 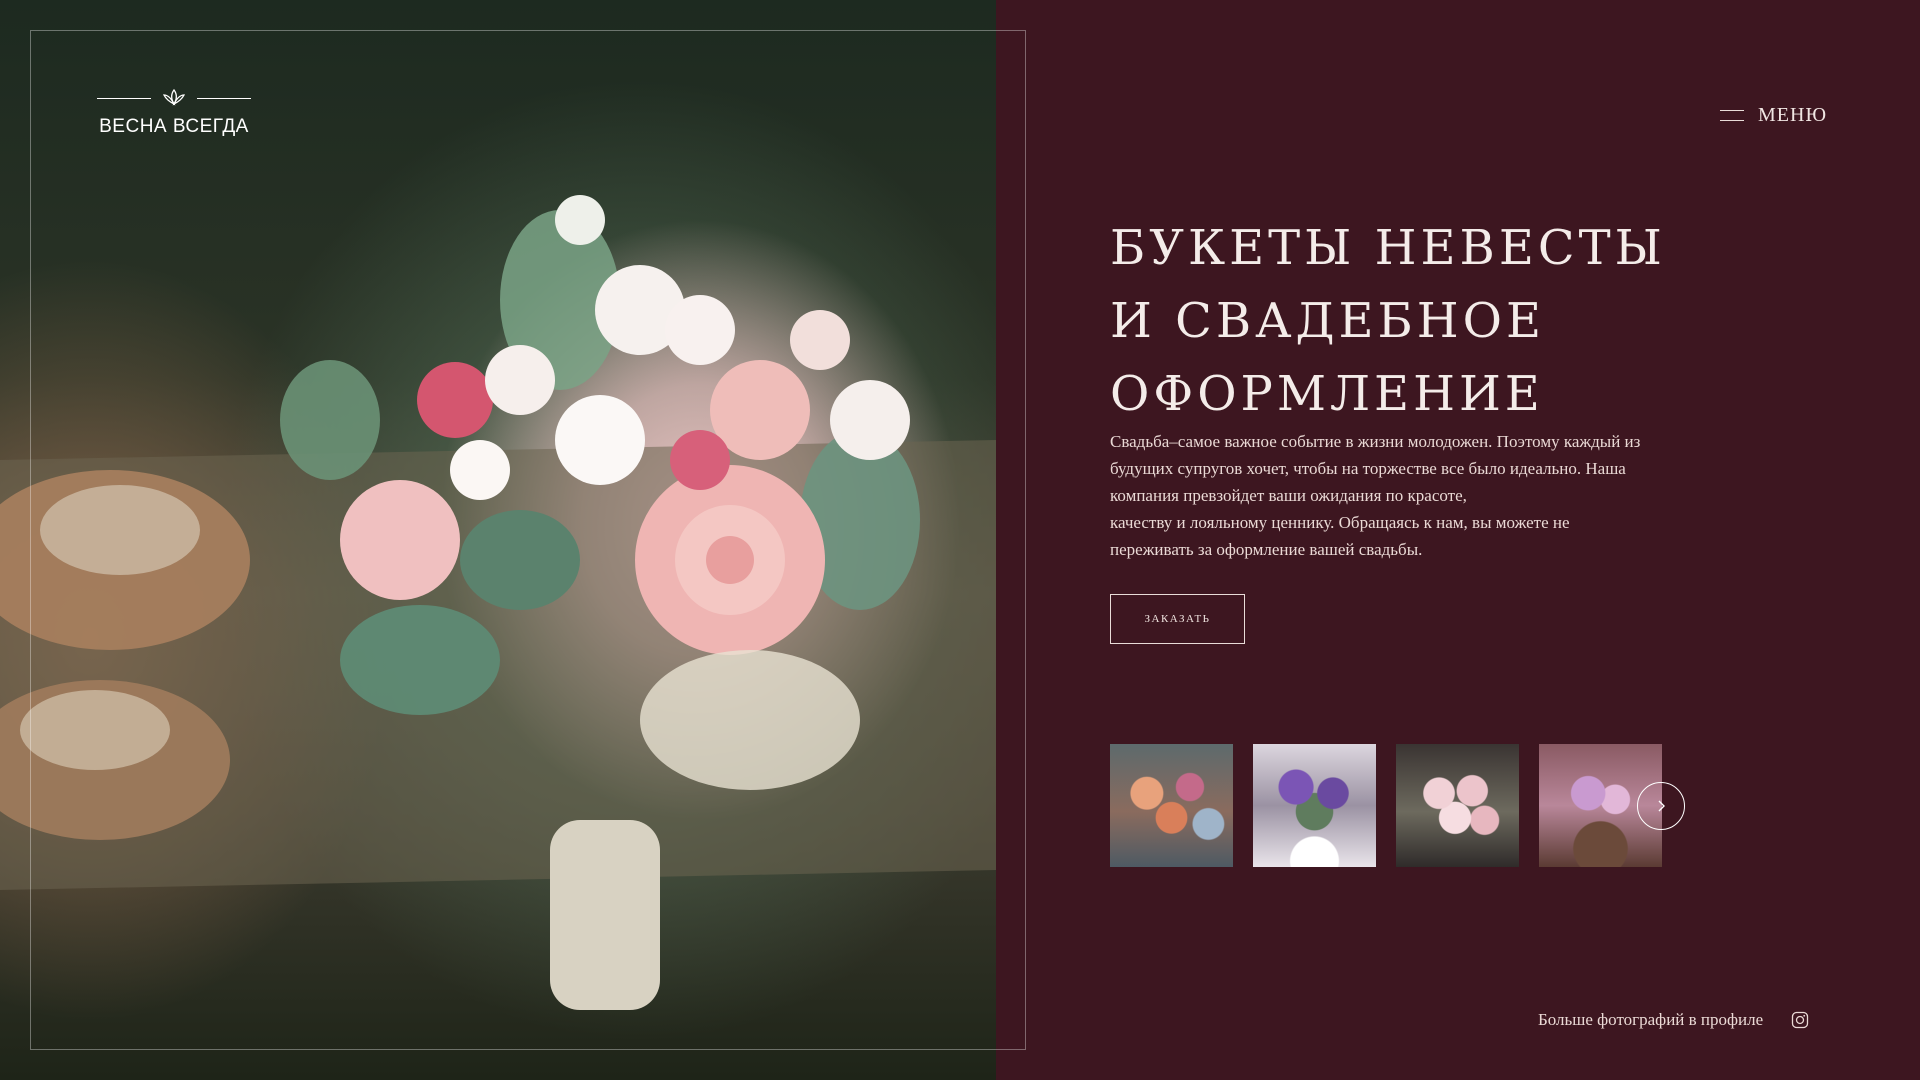 What do you see at coordinates (1386, 805) in the screenshot?
I see `gallery-thumbnails` at bounding box center [1386, 805].